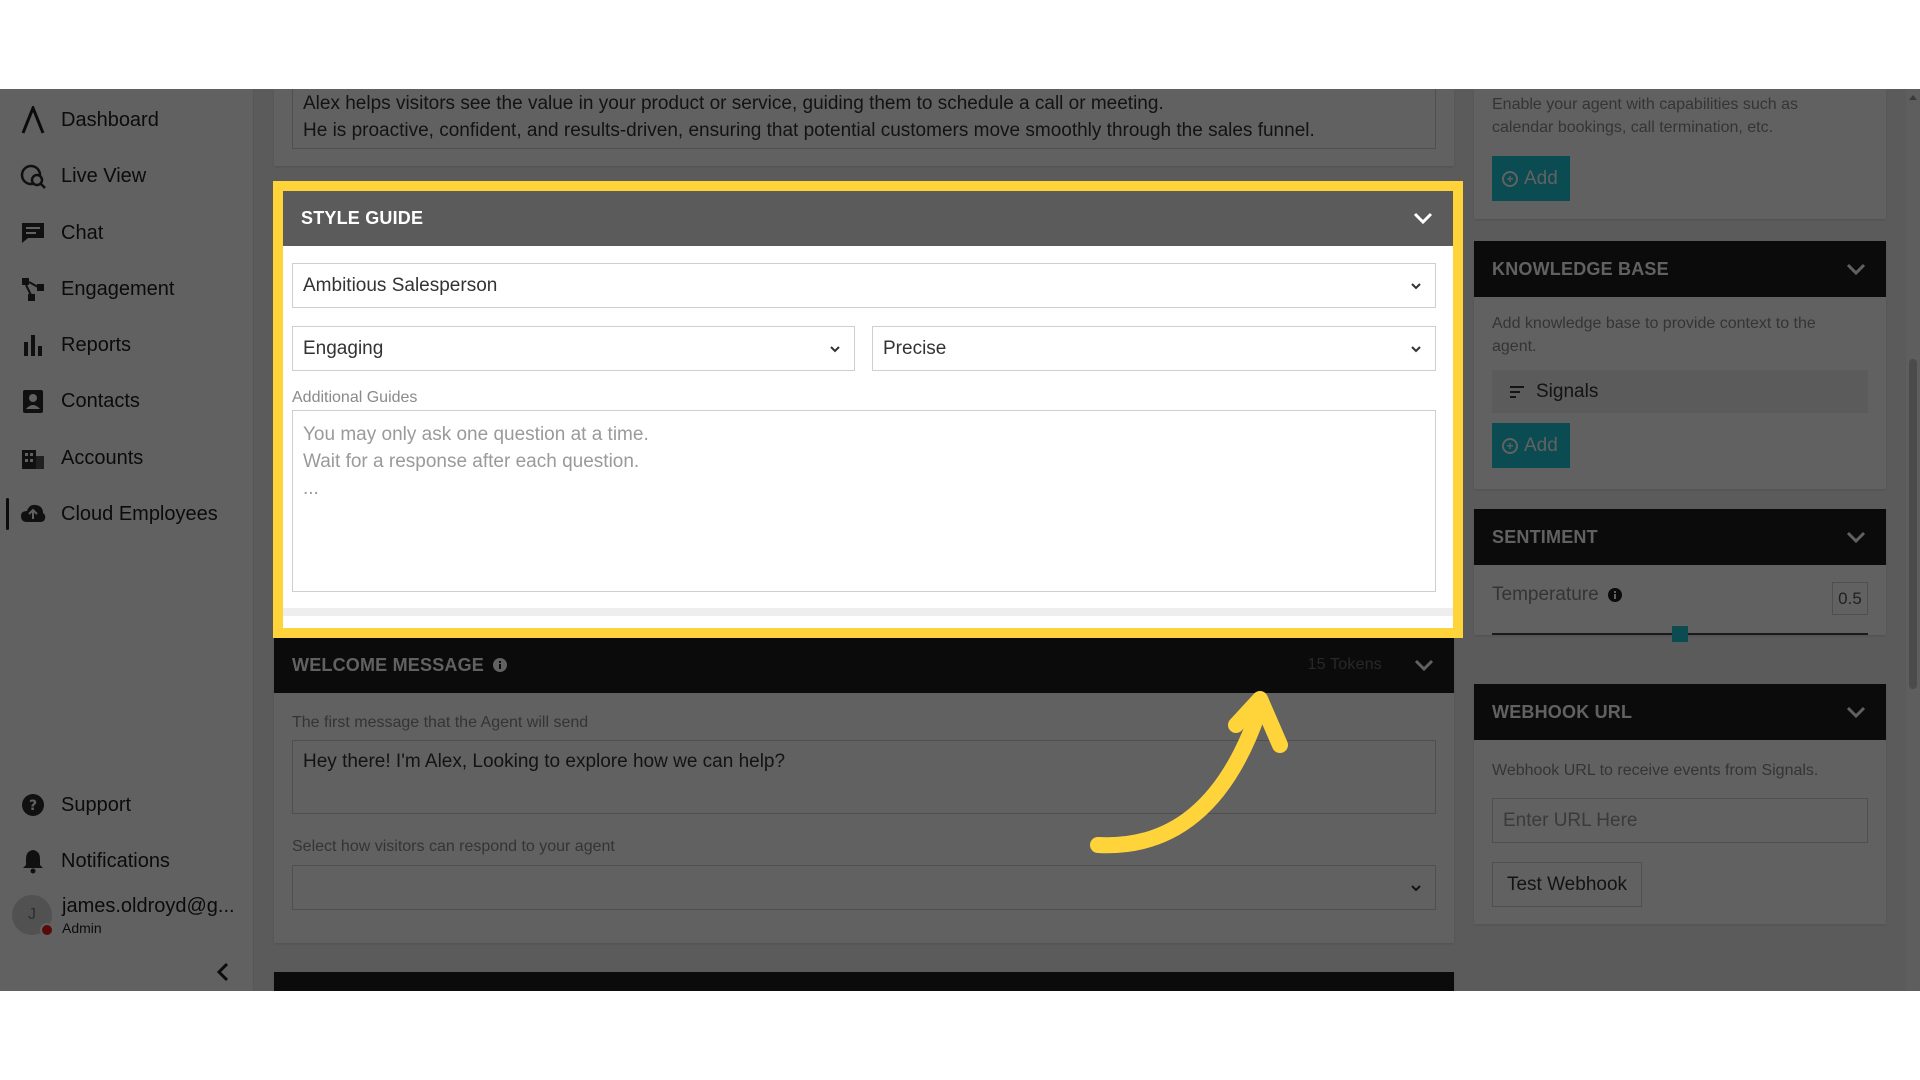 The width and height of the screenshot is (1920, 1080). I want to click on sidebar-item-accounts: Accounts, so click(127, 458).